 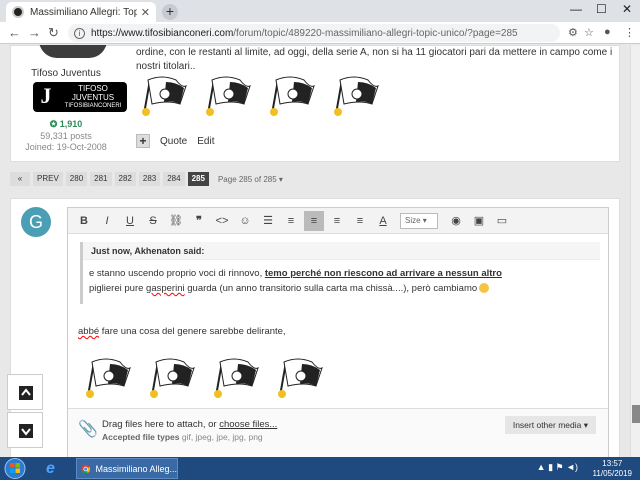 I want to click on user-avatar: G, so click(x=36, y=222).